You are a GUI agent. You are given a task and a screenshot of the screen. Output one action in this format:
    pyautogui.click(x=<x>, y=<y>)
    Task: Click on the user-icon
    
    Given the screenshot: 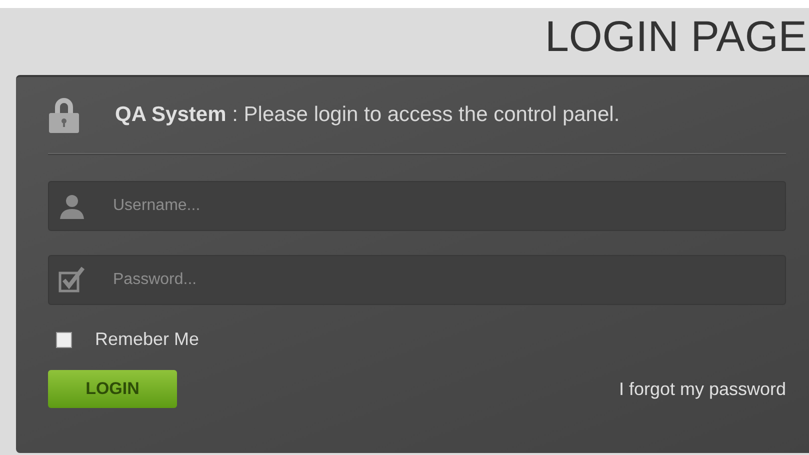 What is the action you would take?
    pyautogui.click(x=72, y=206)
    